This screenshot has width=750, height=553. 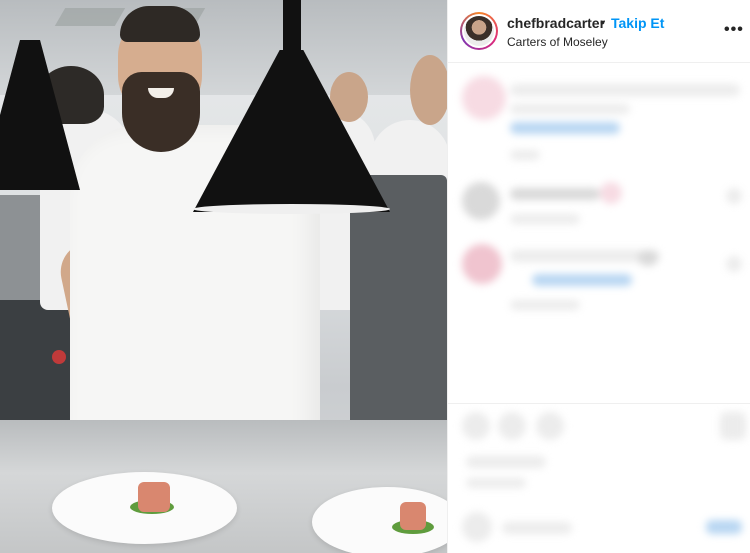 I want to click on comment-icon-blur, so click(x=512, y=426).